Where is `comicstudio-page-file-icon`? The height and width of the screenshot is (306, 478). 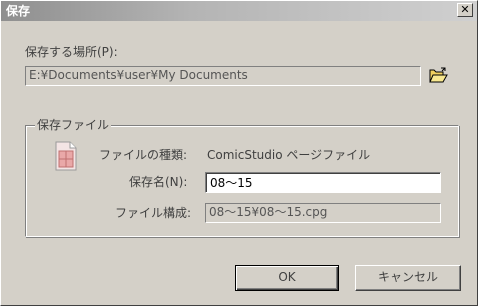
comicstudio-page-file-icon is located at coordinates (66, 156).